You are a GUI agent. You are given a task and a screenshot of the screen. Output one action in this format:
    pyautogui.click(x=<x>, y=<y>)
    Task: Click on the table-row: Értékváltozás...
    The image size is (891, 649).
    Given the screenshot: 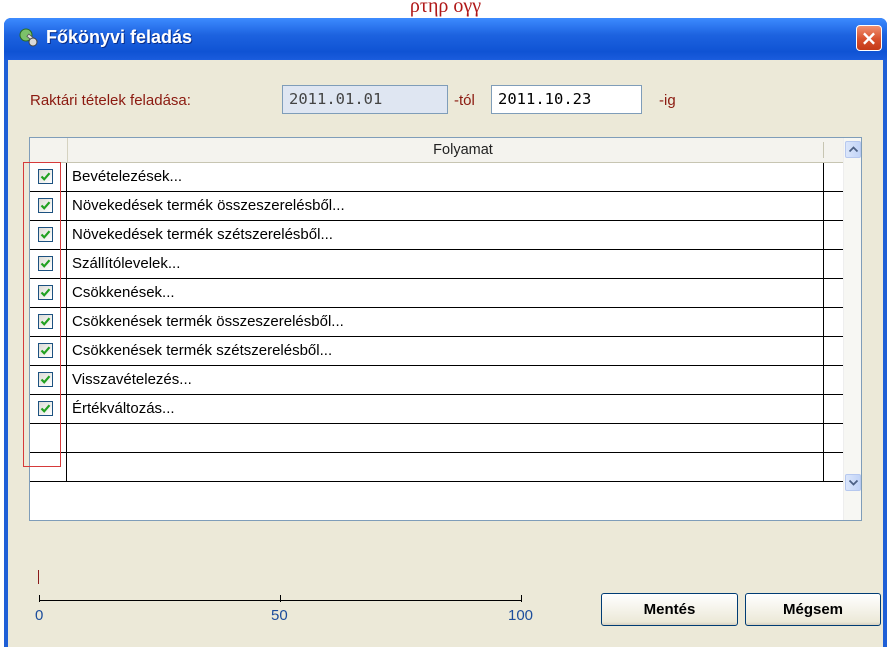 What is the action you would take?
    pyautogui.click(x=445, y=409)
    